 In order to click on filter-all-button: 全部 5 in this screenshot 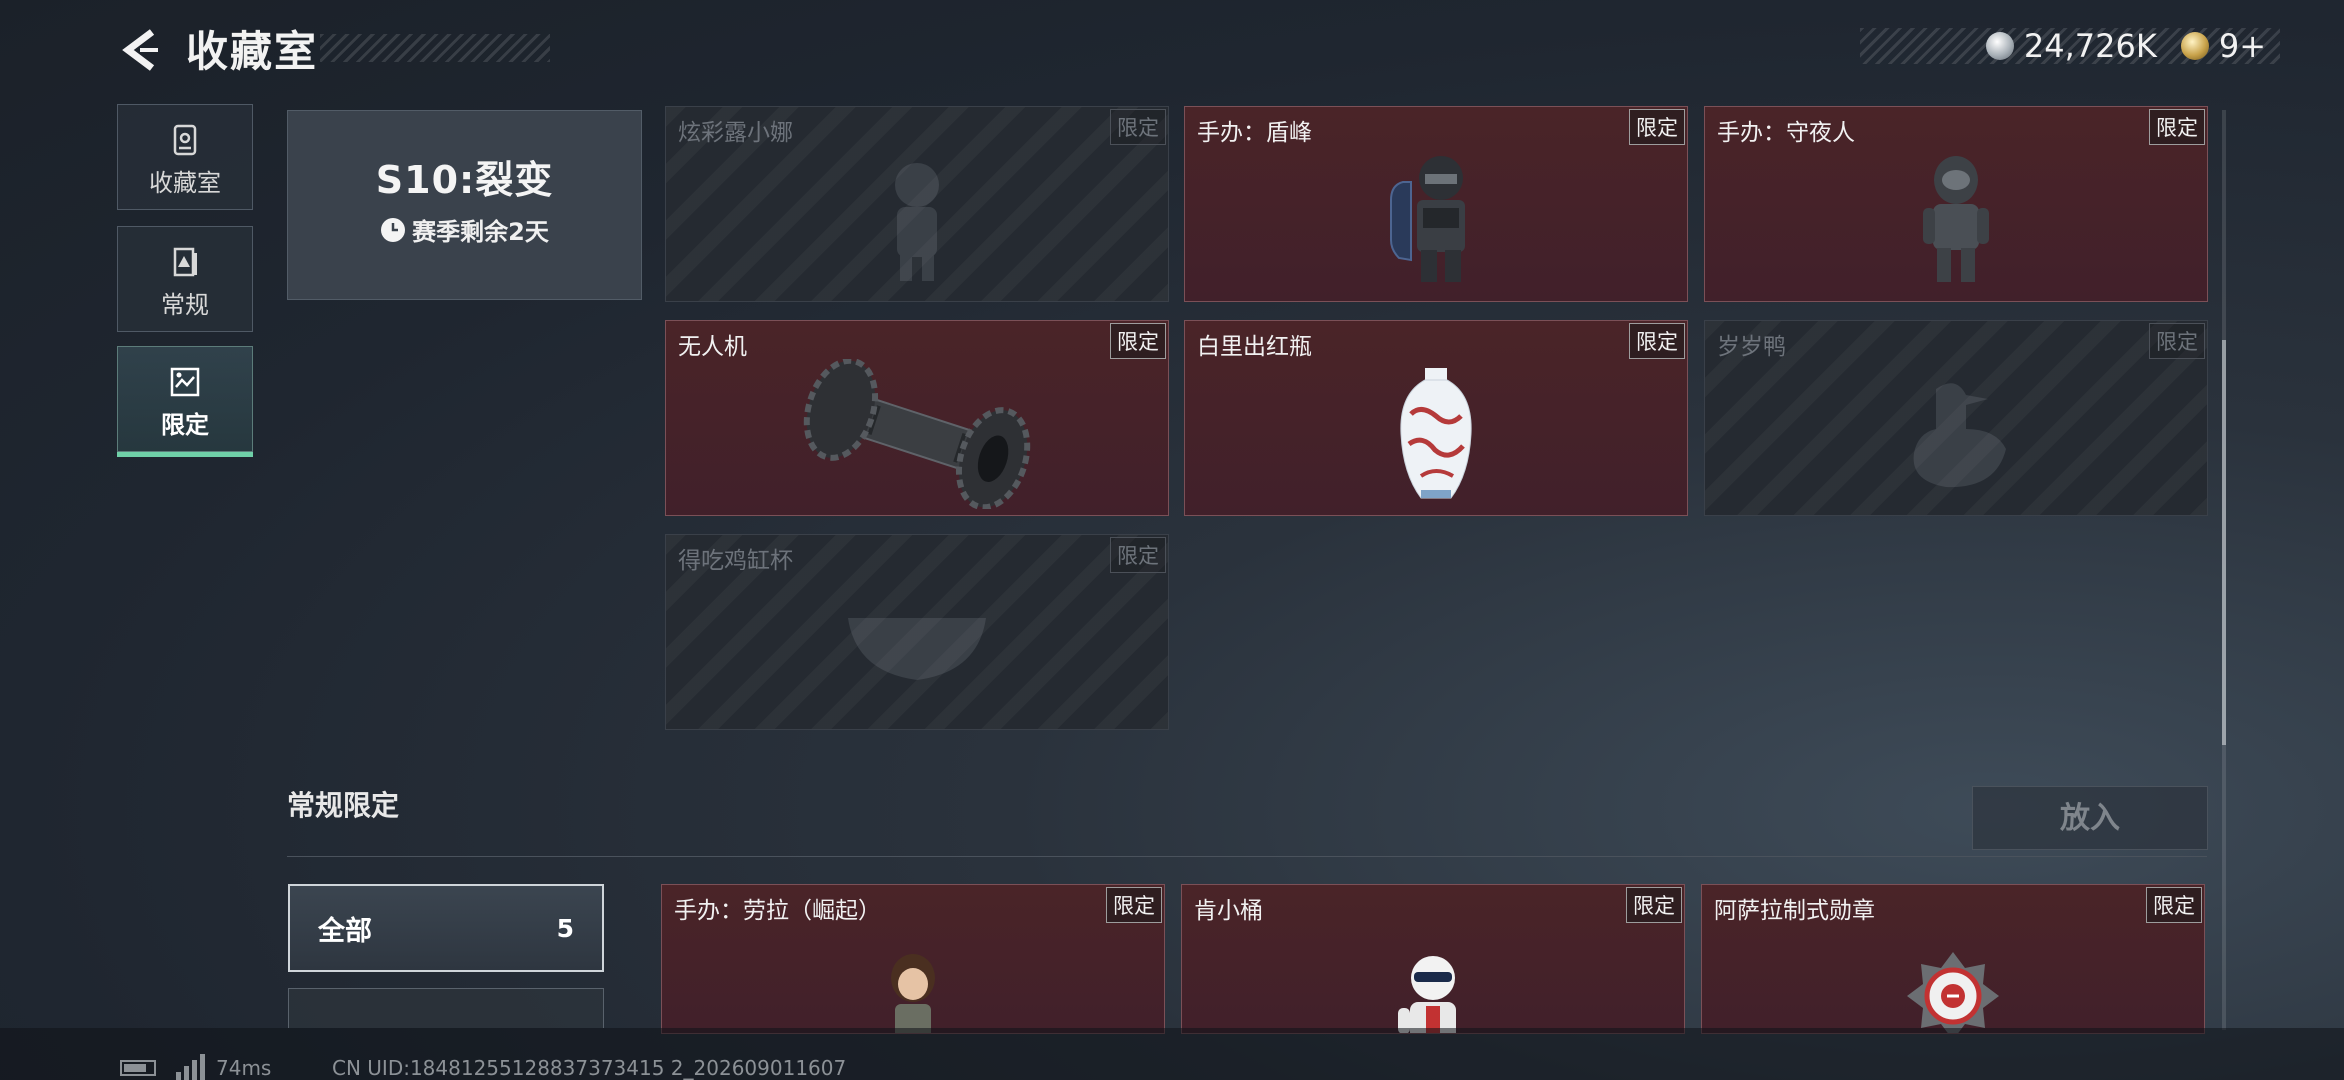, I will do `click(446, 928)`.